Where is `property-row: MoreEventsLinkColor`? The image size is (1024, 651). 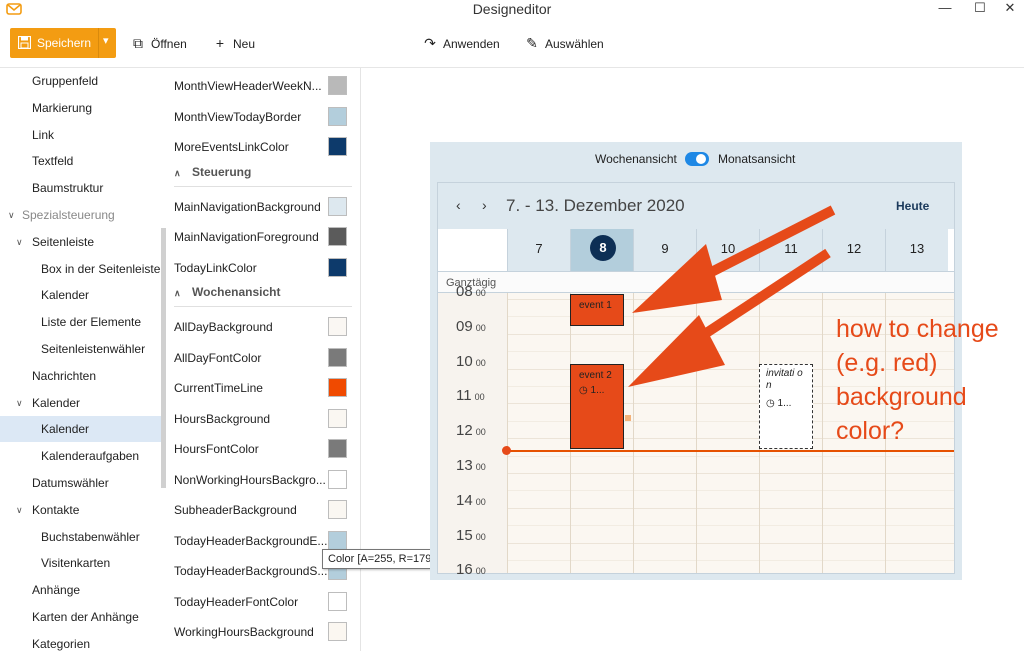
property-row: MoreEventsLinkColor is located at coordinates (261, 146).